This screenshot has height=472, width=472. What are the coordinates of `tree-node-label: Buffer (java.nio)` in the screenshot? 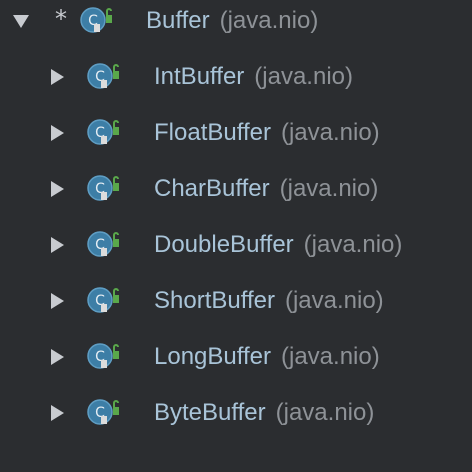 It's located at (232, 21).